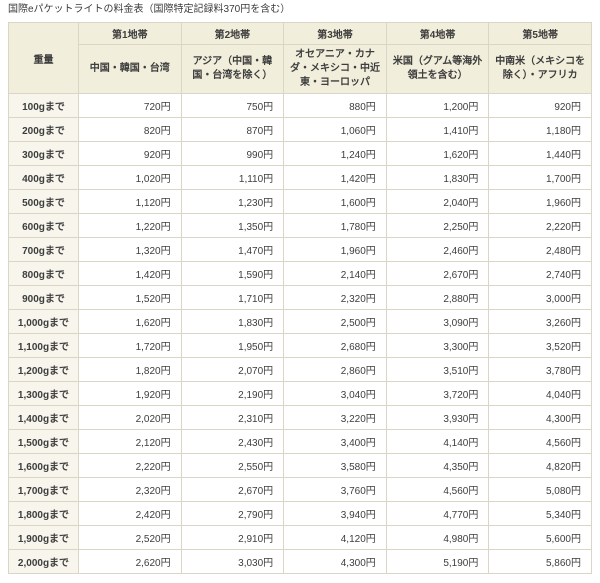 This screenshot has width=600, height=583. Describe the element at coordinates (335, 129) in the screenshot. I see `price-cell: 1,060円` at that location.